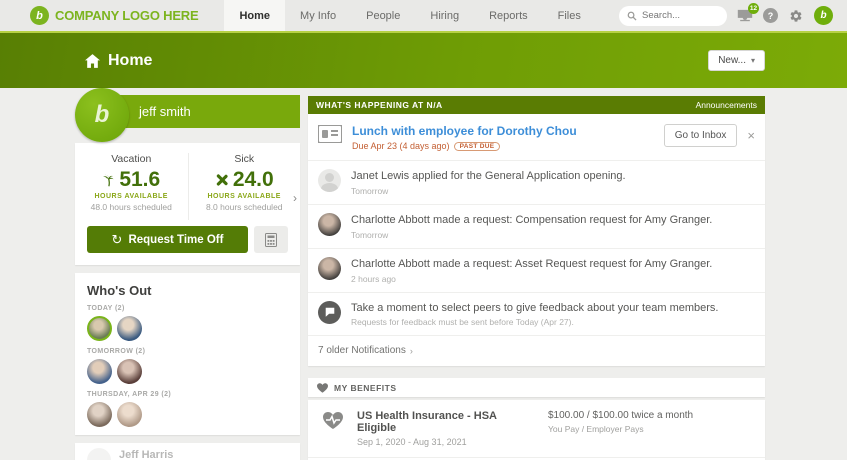 The height and width of the screenshot is (460, 847). I want to click on vacation-hours: 51.6, so click(140, 179).